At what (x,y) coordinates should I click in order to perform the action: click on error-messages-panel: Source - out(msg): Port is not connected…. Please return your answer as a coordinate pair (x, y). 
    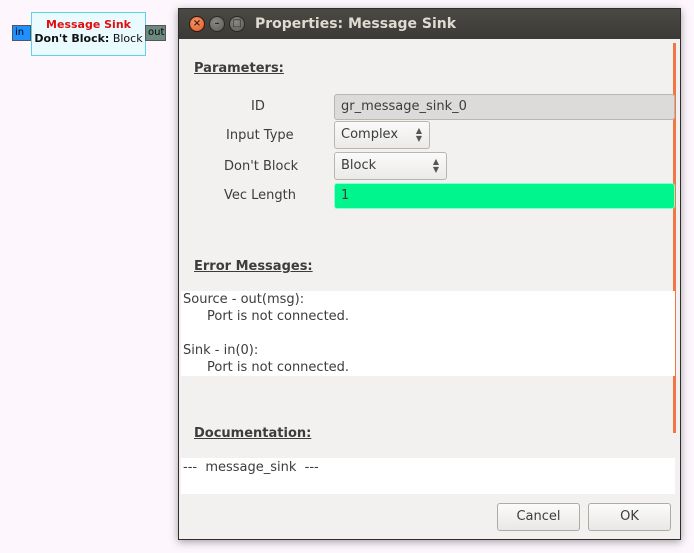
    Looking at the image, I should click on (428, 333).